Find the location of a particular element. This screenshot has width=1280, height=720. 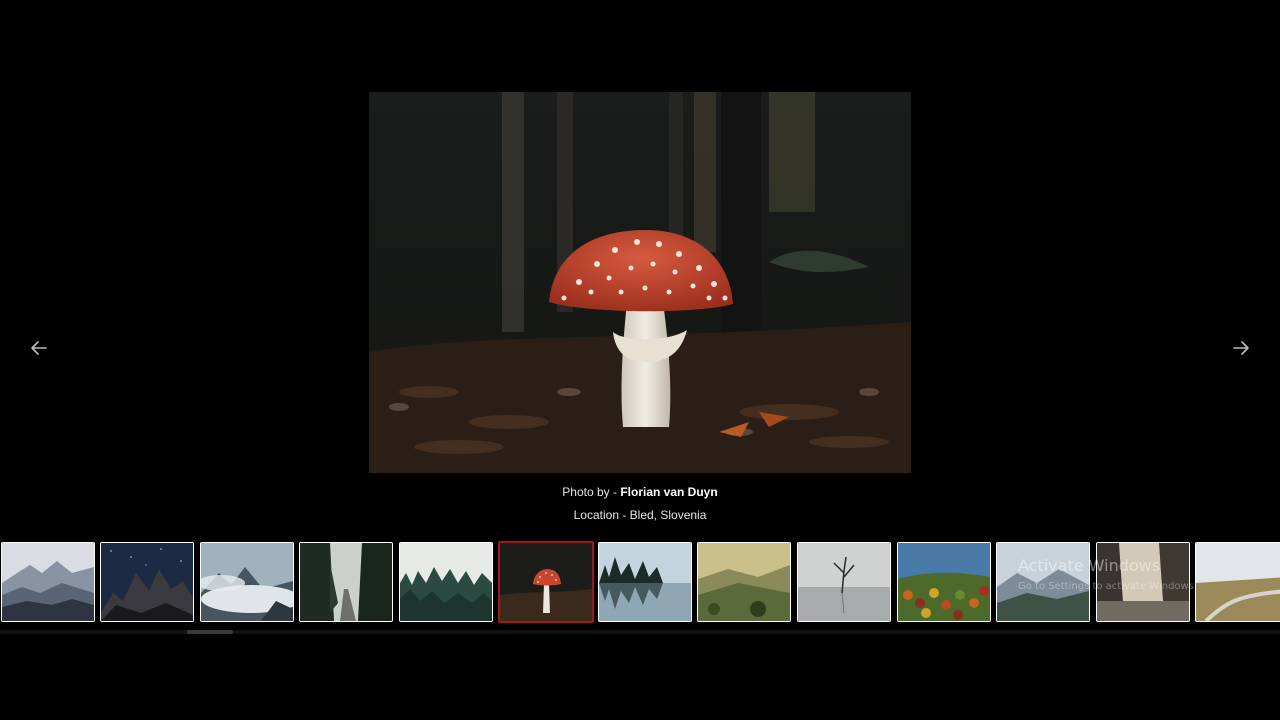

thumbnail-sunlit-valley is located at coordinates (744, 582).